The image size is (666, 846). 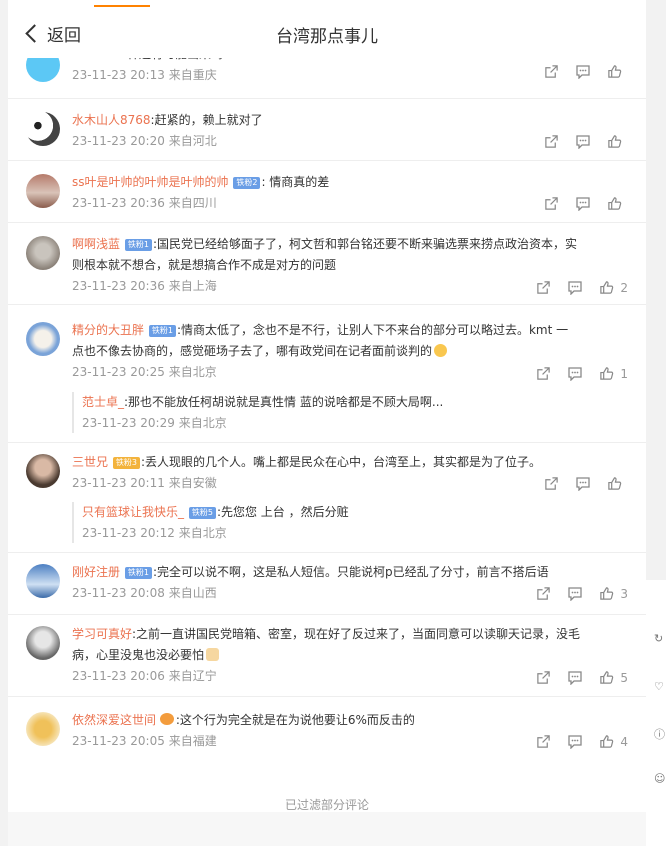 What do you see at coordinates (660, 733) in the screenshot?
I see `info-icon: ⓘ` at bounding box center [660, 733].